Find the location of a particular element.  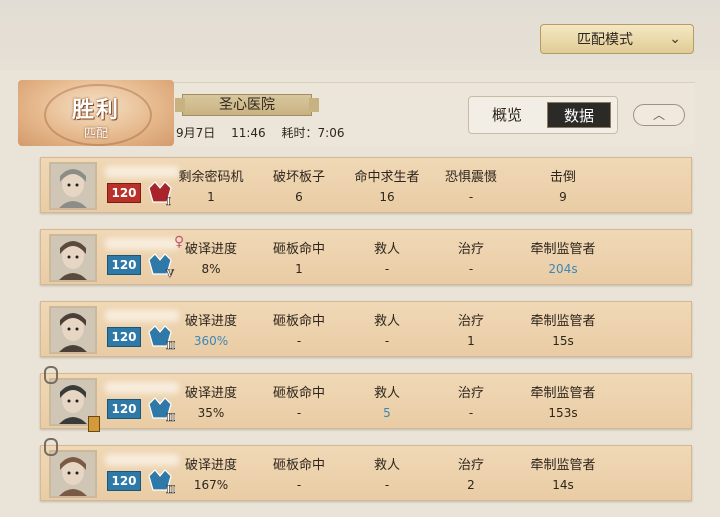

tab-overview: 概览 is located at coordinates (507, 115).